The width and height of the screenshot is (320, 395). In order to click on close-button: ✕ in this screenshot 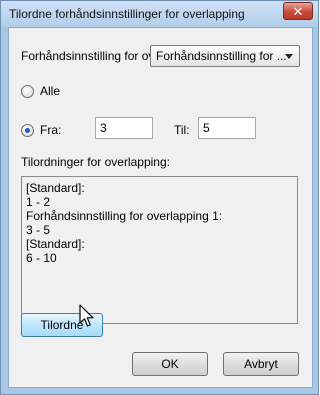, I will do `click(298, 11)`.